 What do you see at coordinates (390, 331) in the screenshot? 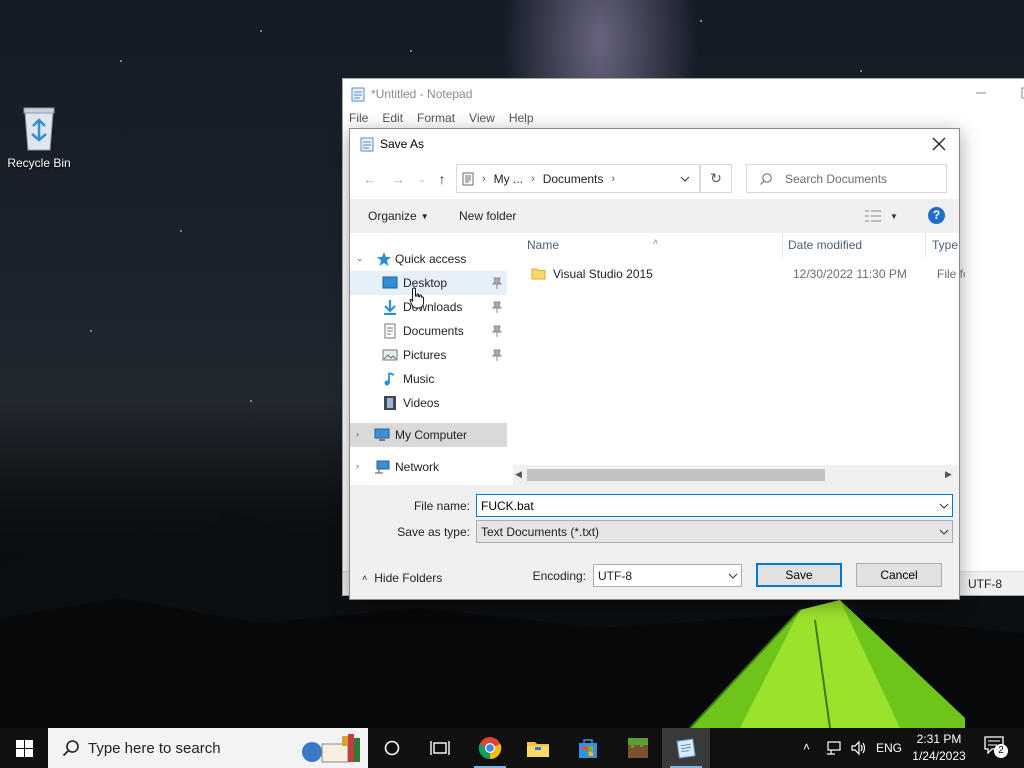
I see `documents-icon` at bounding box center [390, 331].